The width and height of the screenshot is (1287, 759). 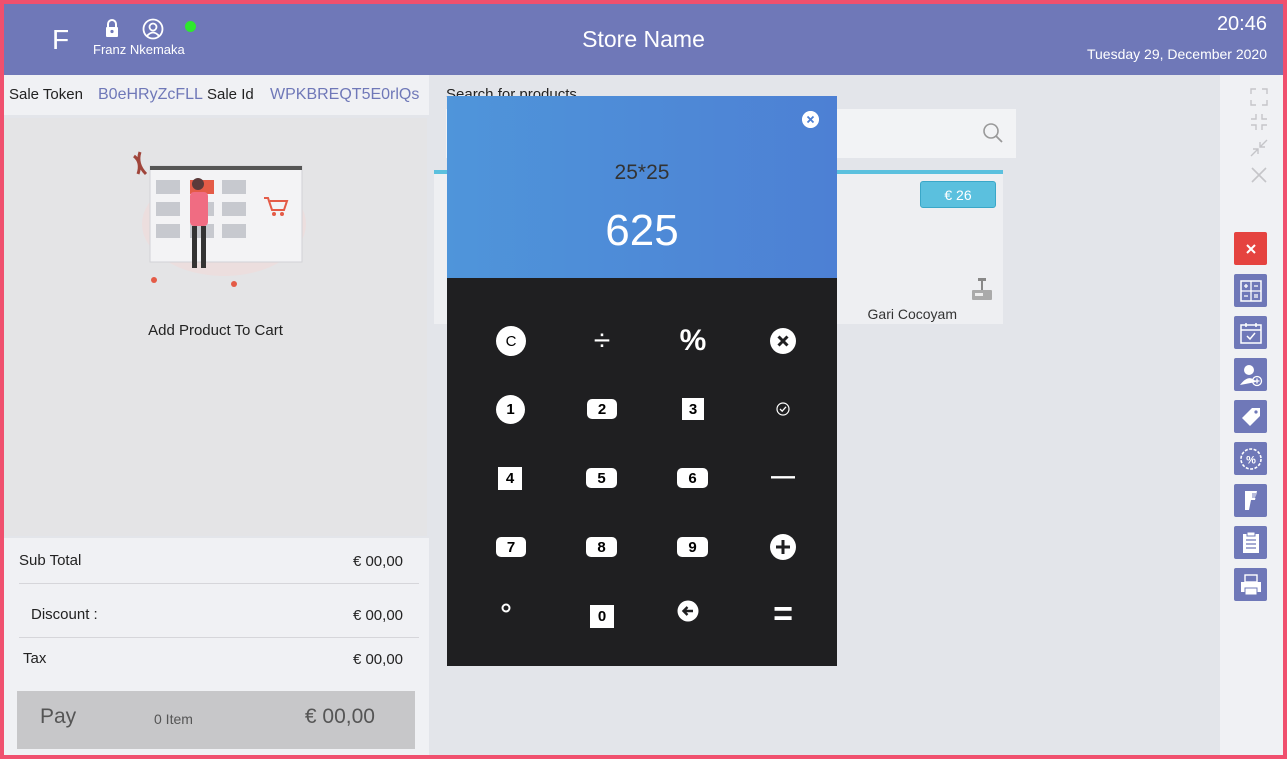 What do you see at coordinates (219, 660) in the screenshot?
I see `tax-row: Tax € 00,00` at bounding box center [219, 660].